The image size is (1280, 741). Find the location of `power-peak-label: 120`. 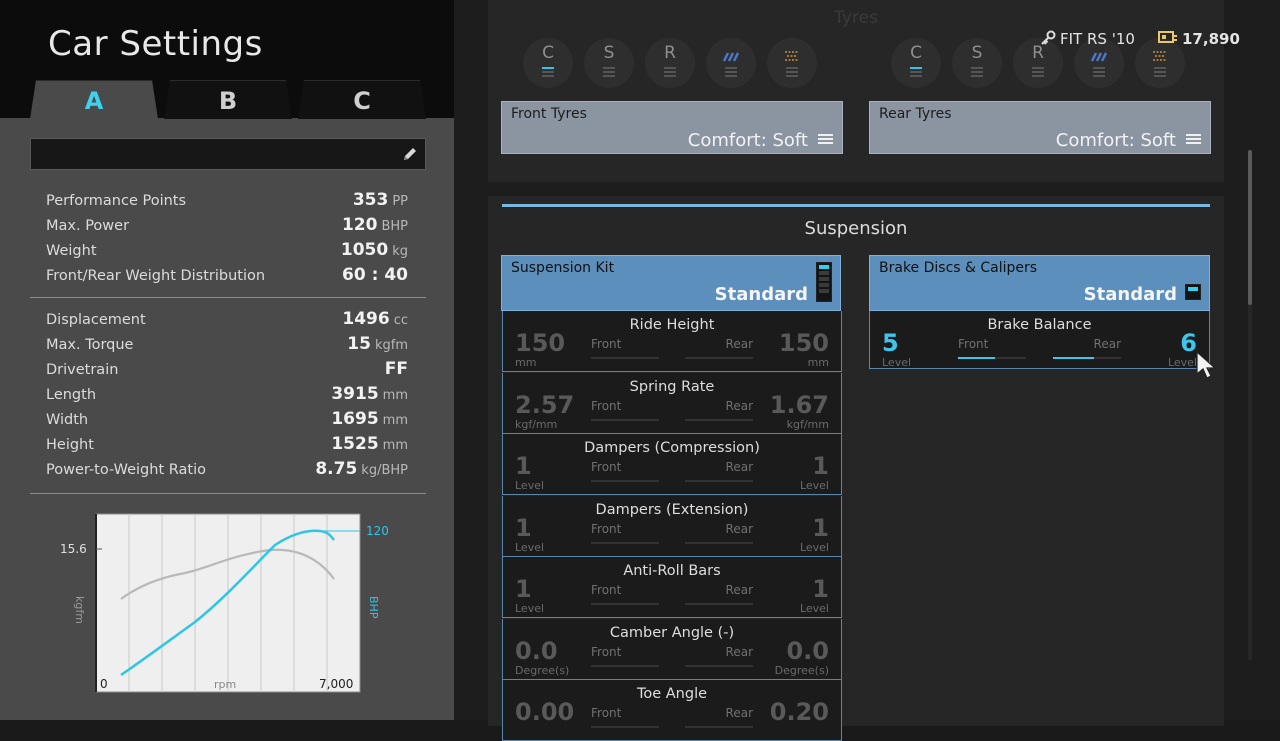

power-peak-label: 120 is located at coordinates (377, 531).